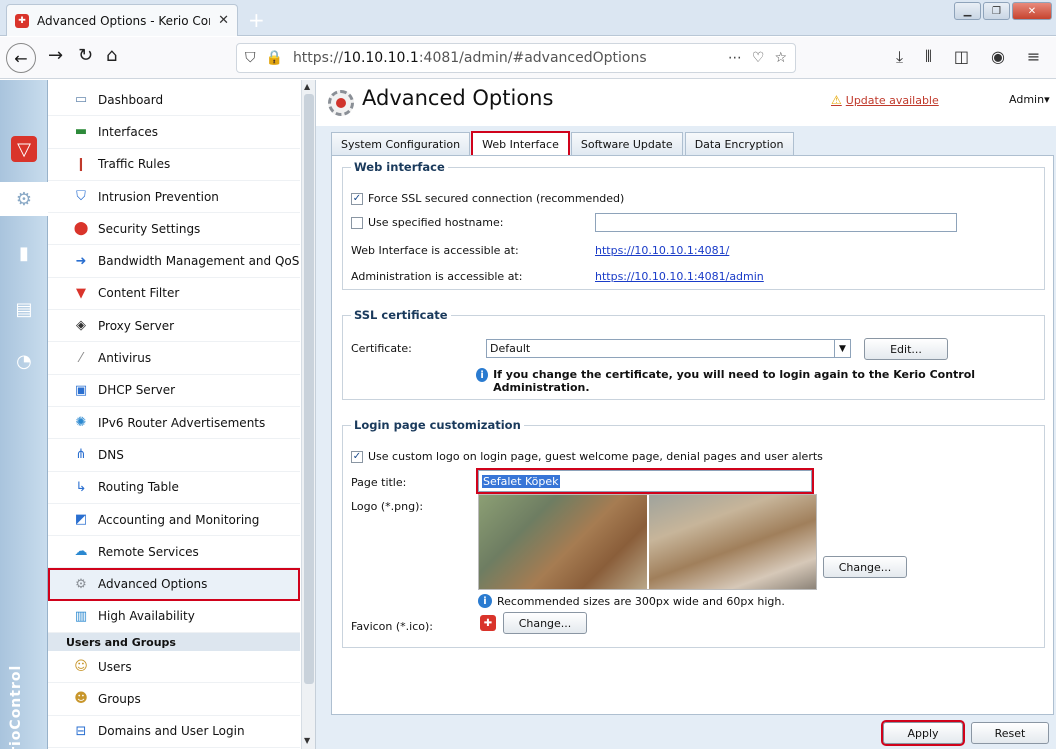 The height and width of the screenshot is (749, 1056). I want to click on admin-access-link: https://10.10.10.1:4081/admin, so click(679, 276).